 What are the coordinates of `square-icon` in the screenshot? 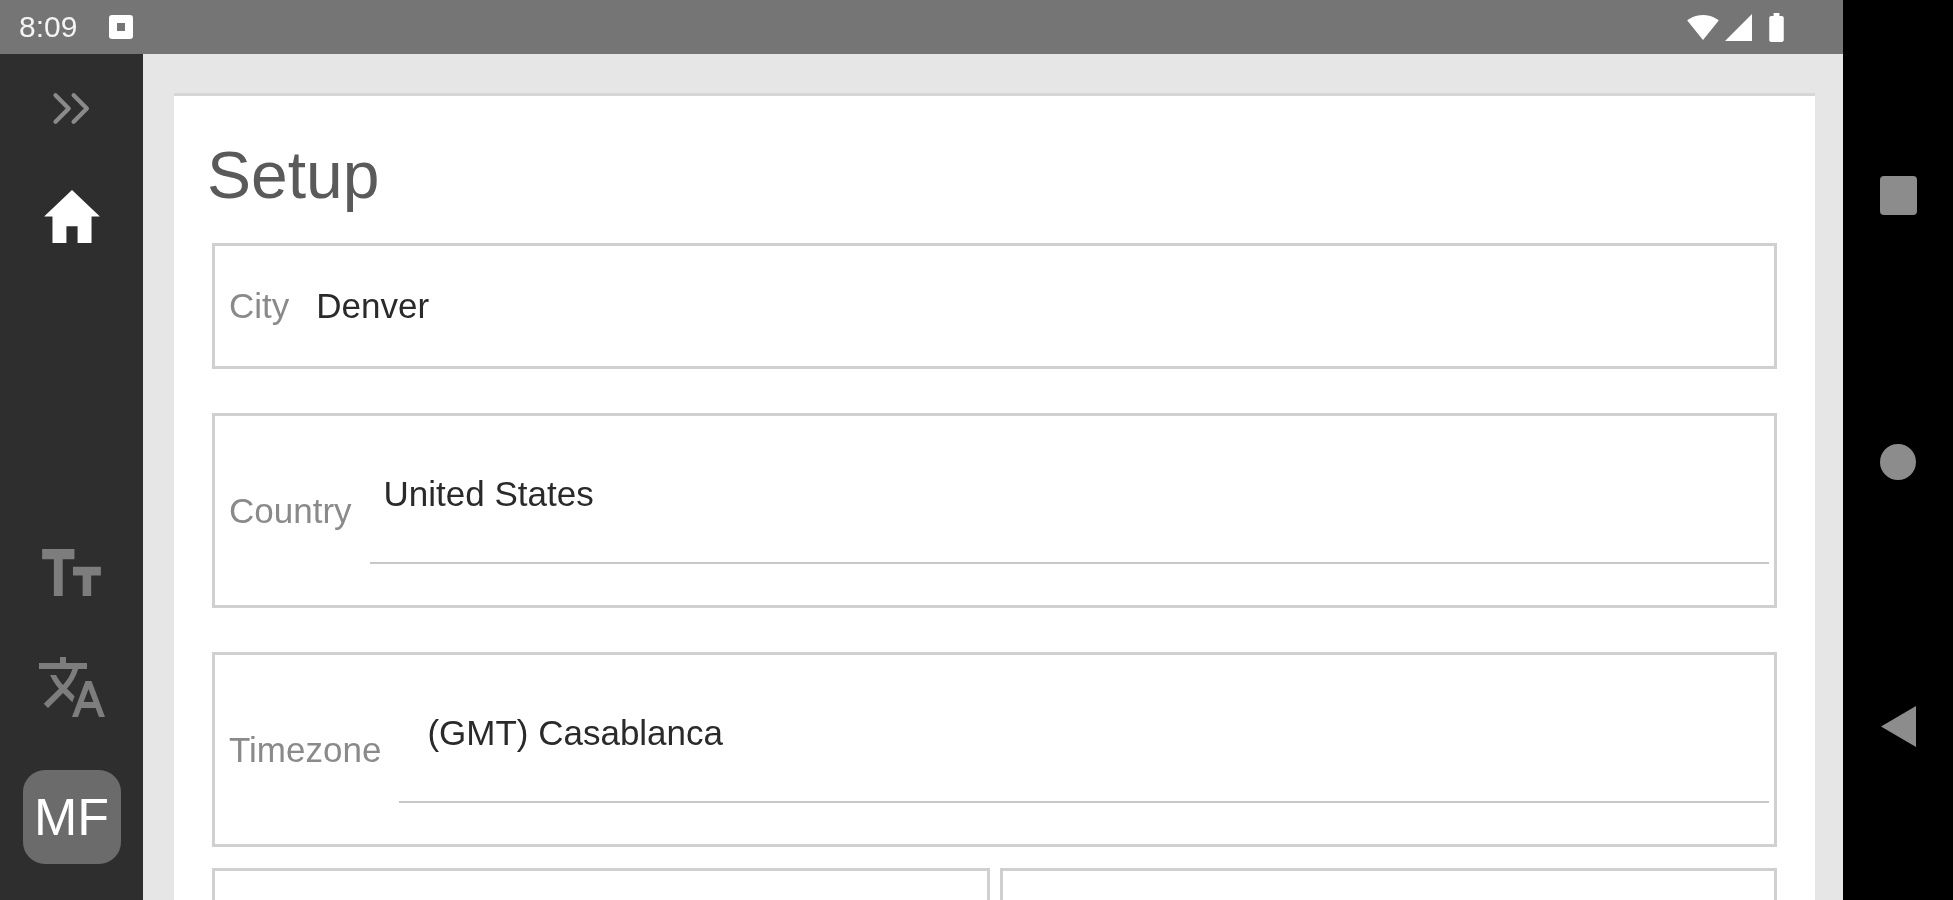 It's located at (1898, 195).